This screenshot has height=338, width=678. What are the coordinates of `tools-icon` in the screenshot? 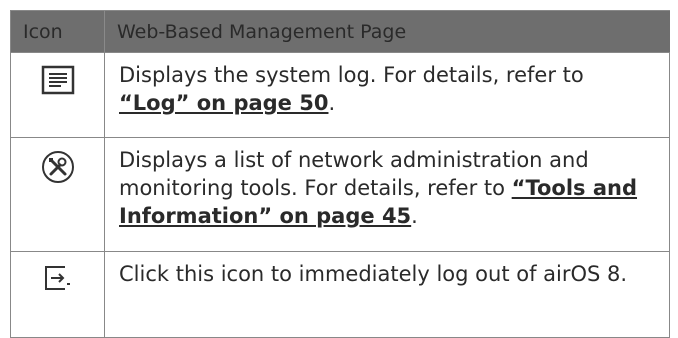 It's located at (58, 170).